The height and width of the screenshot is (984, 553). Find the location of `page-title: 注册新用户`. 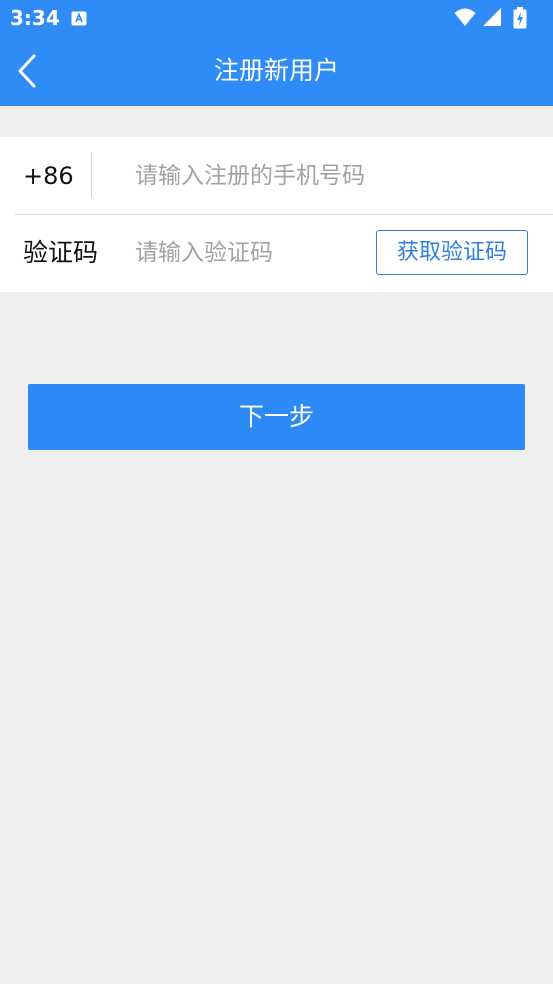

page-title: 注册新用户 is located at coordinates (276, 70).